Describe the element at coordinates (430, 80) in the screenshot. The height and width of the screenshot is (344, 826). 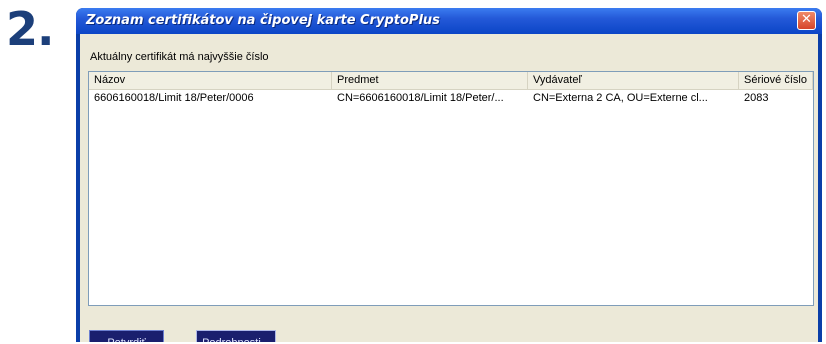
I see `column-header-subject: Predmet` at that location.